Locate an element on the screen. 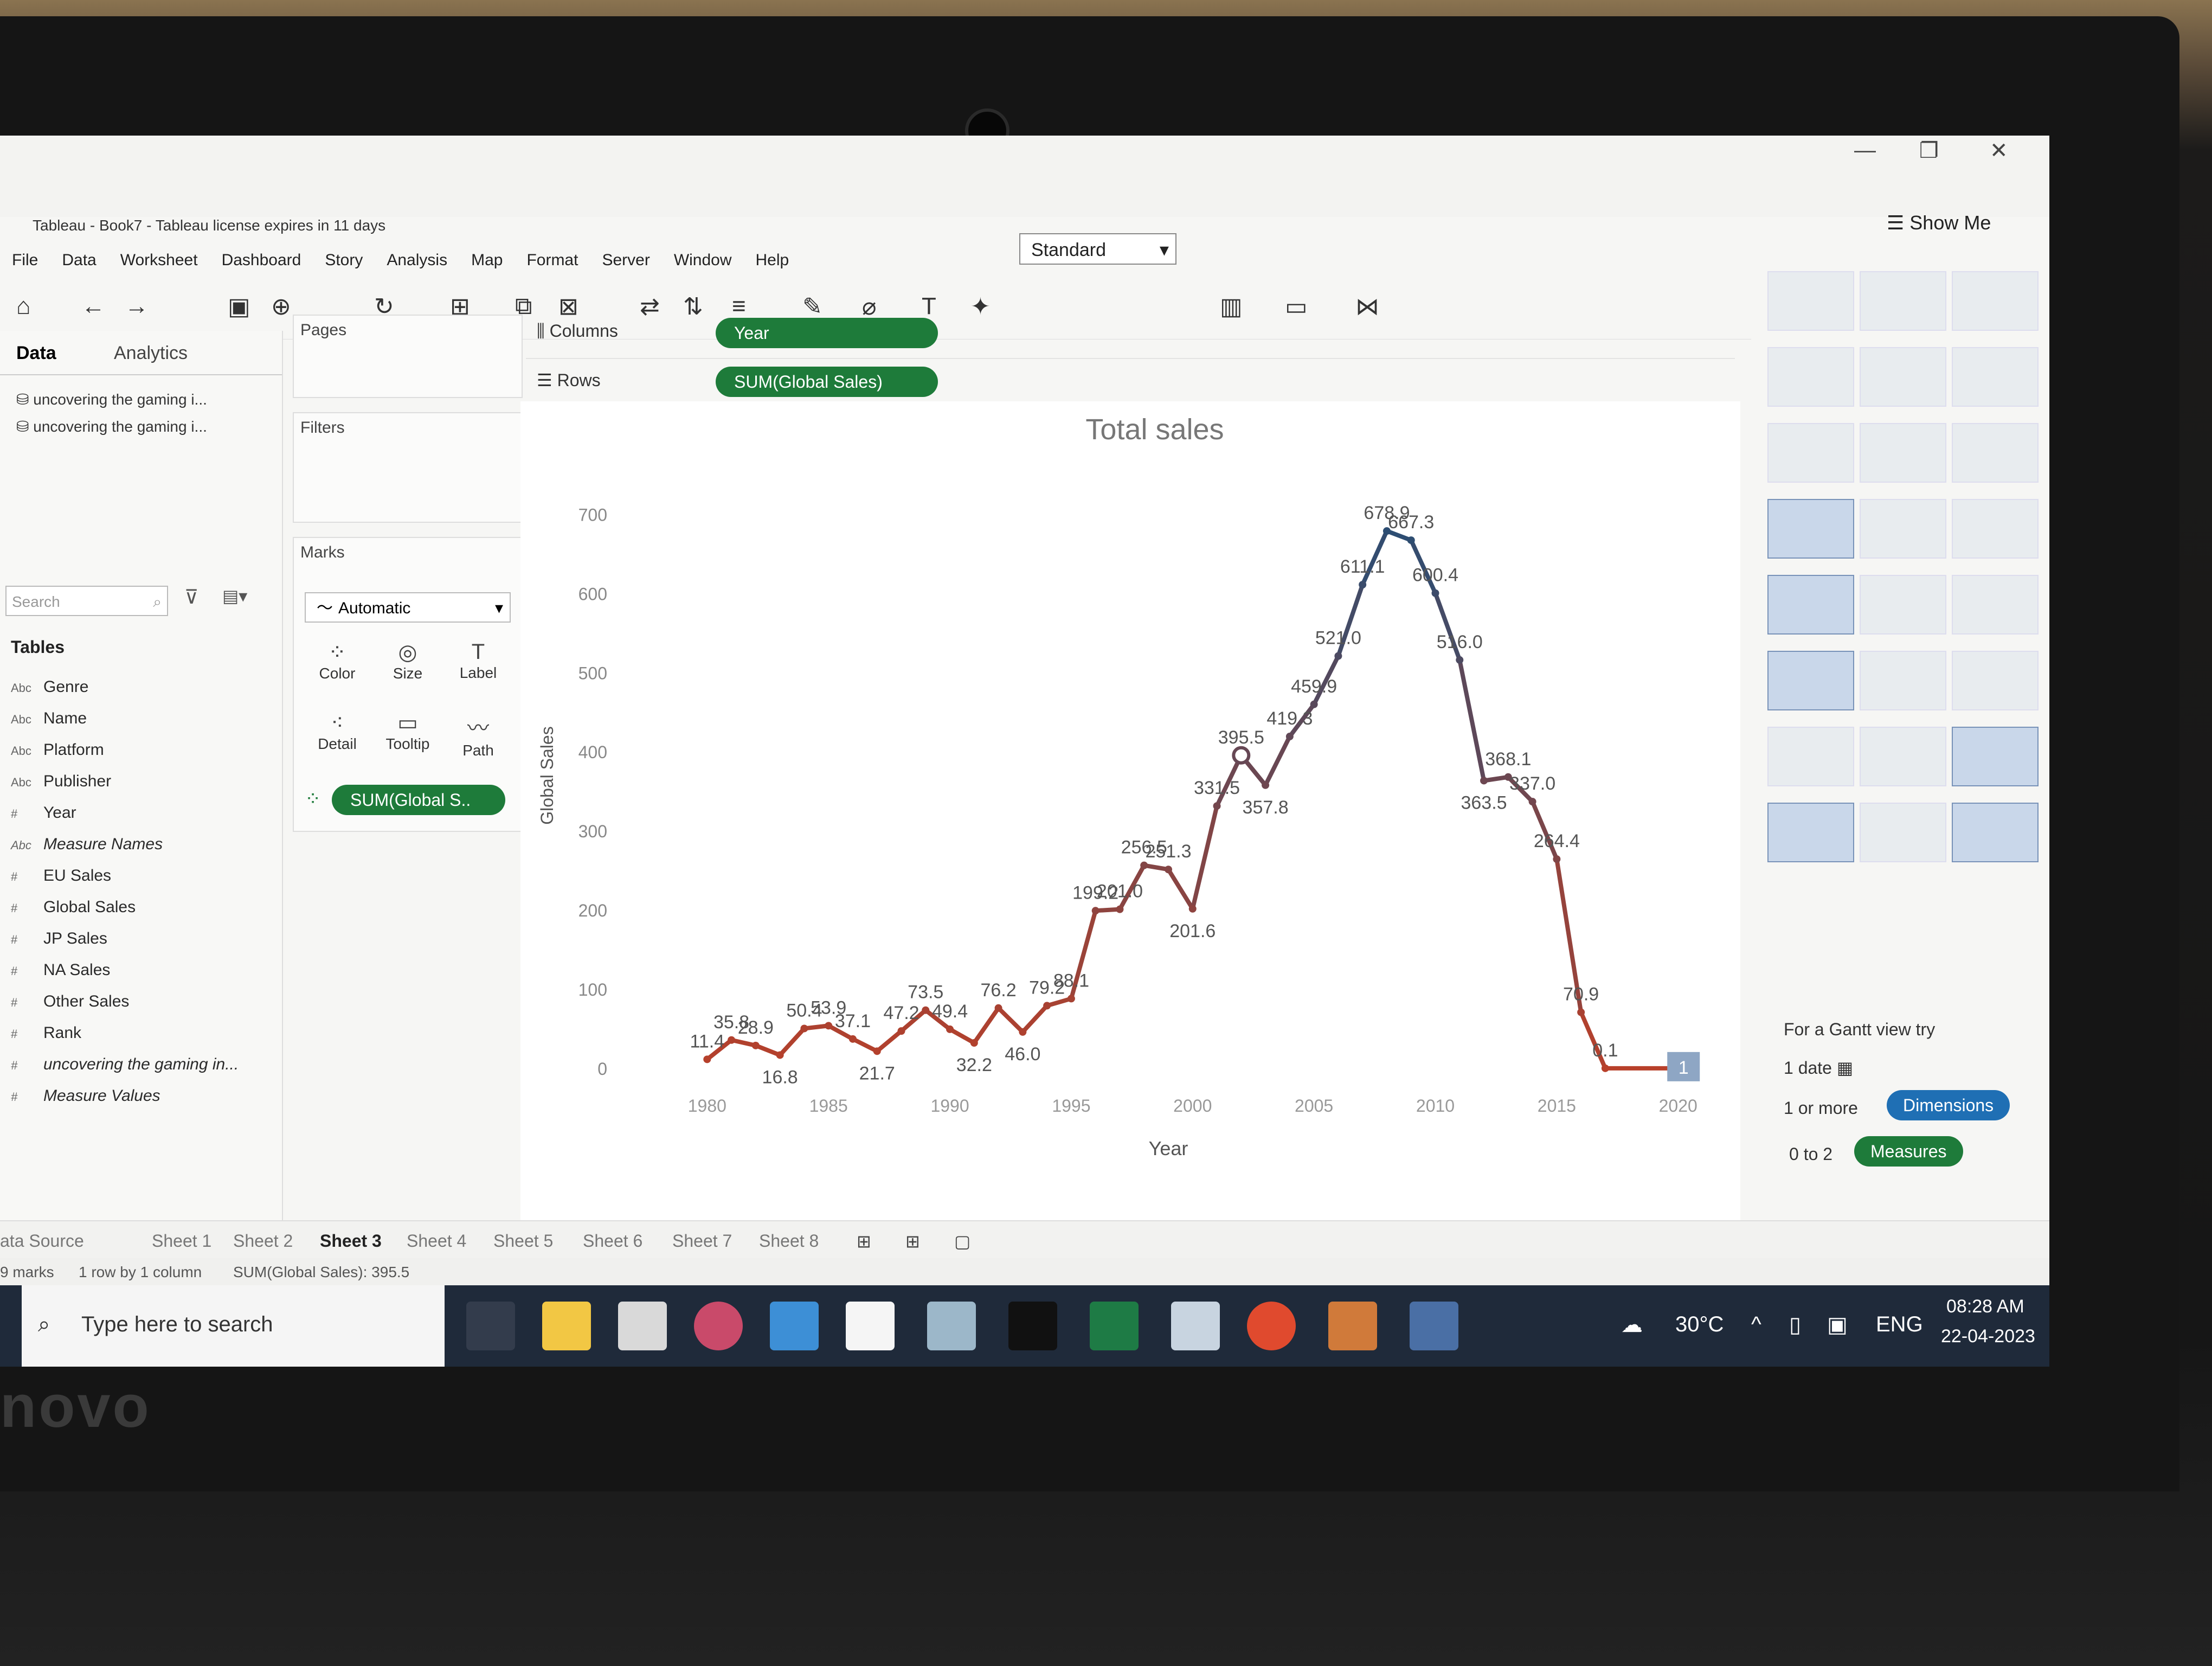  language-indicator: ENG is located at coordinates (1899, 1325).